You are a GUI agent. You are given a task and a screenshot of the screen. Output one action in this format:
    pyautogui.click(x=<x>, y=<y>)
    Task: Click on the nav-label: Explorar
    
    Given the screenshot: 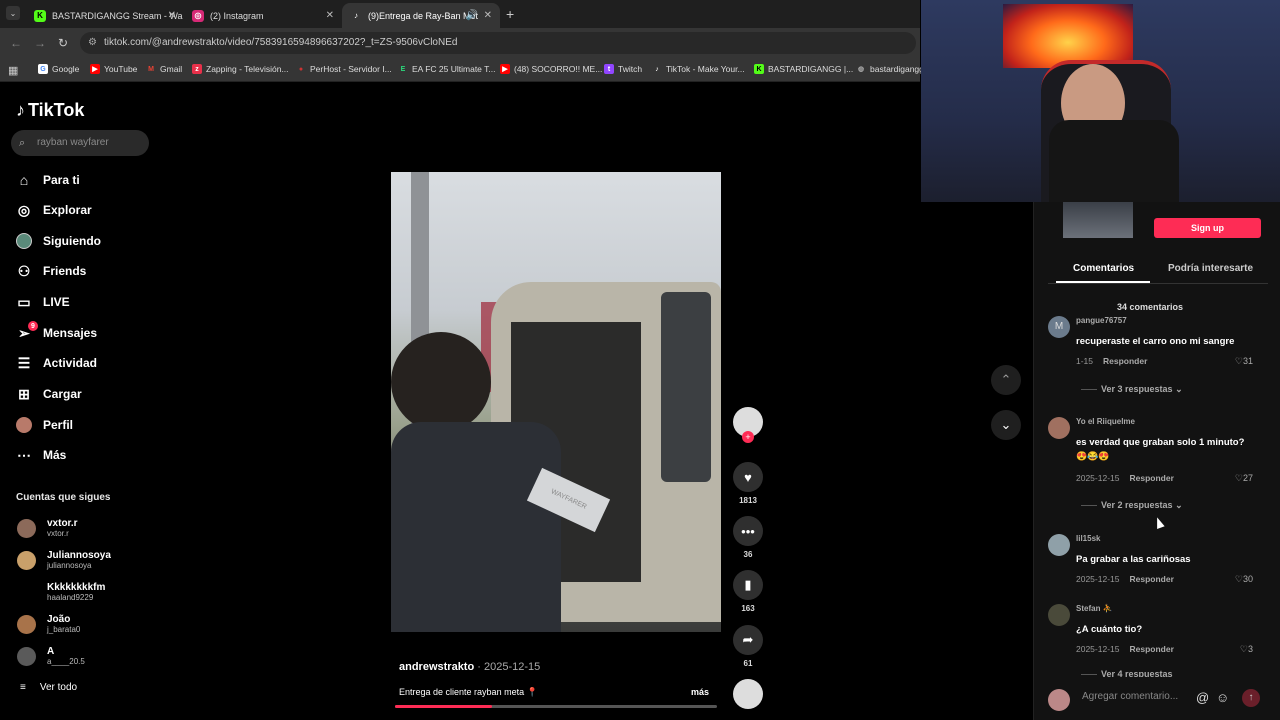 What is the action you would take?
    pyautogui.click(x=67, y=210)
    